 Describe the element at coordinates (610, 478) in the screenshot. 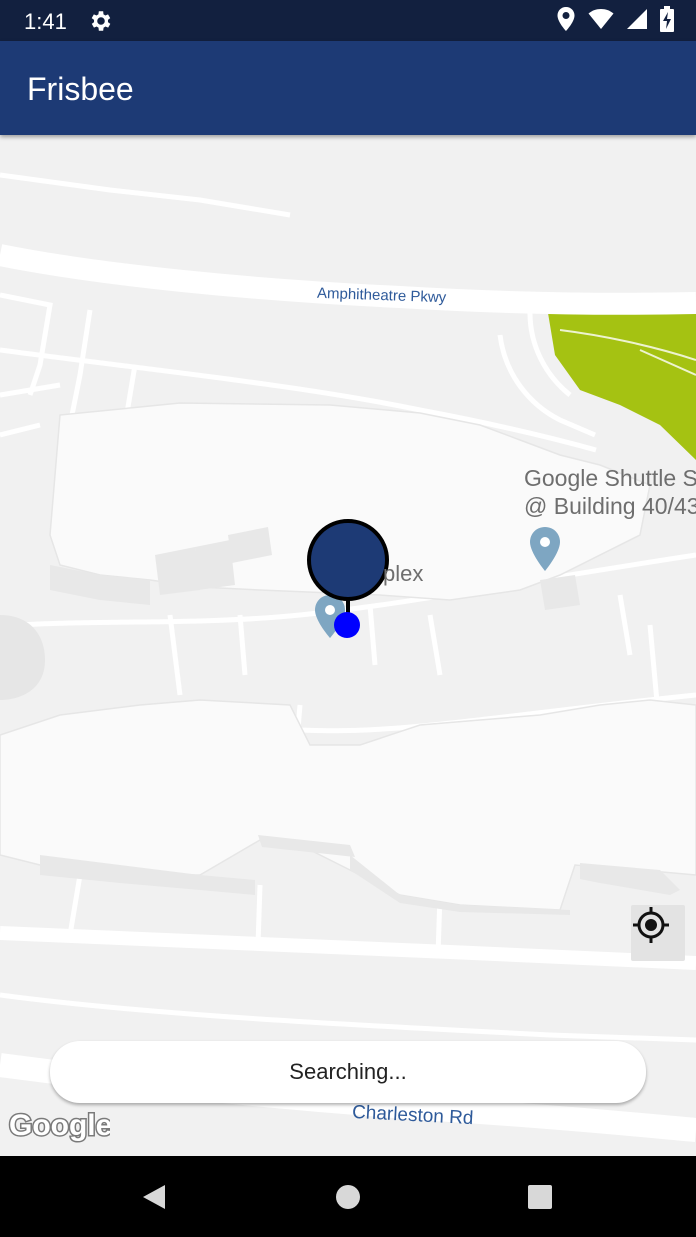

I see `poi-label-line1: Google Shuttle St` at that location.